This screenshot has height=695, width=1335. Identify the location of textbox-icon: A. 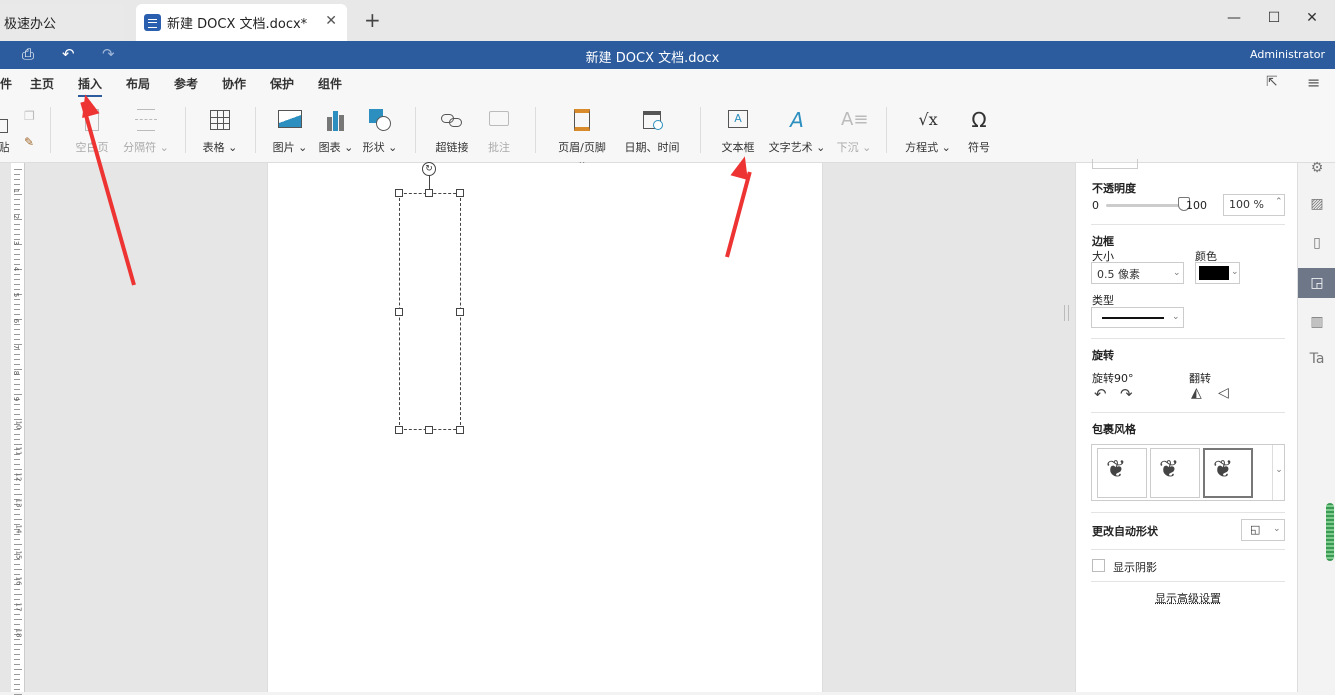
(738, 120).